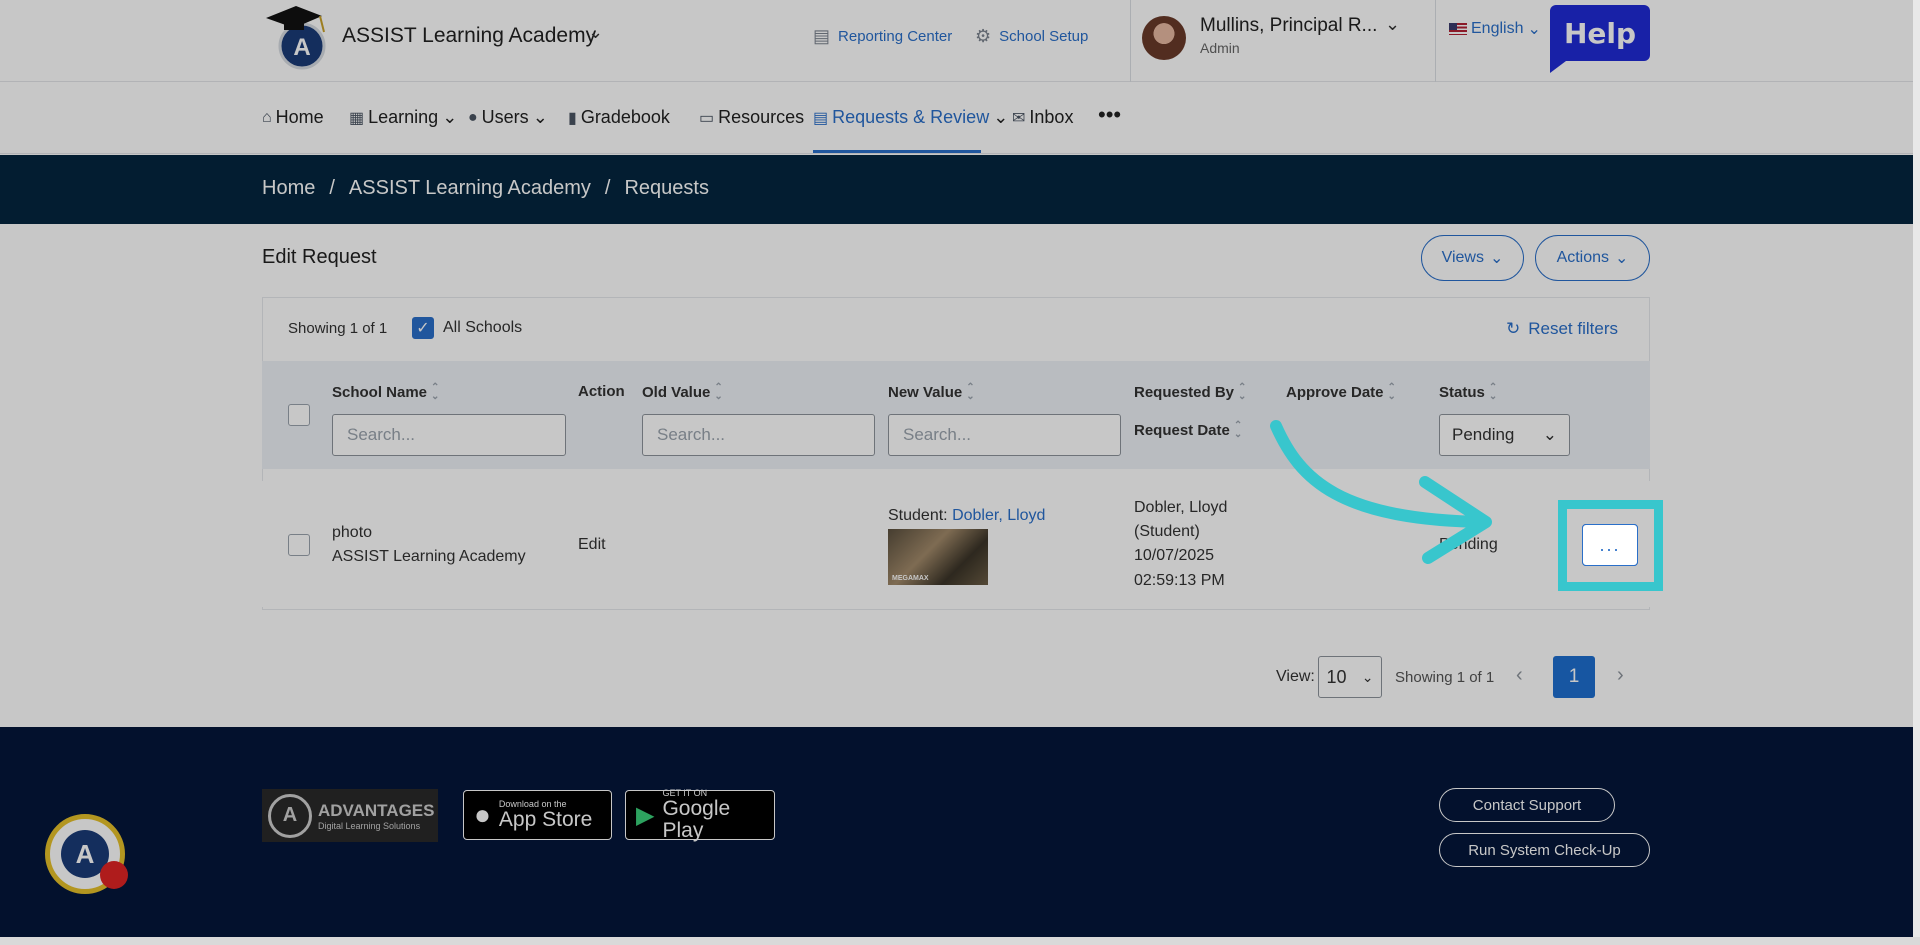  What do you see at coordinates (1109, 115) in the screenshot?
I see `more-nav-button: •••` at bounding box center [1109, 115].